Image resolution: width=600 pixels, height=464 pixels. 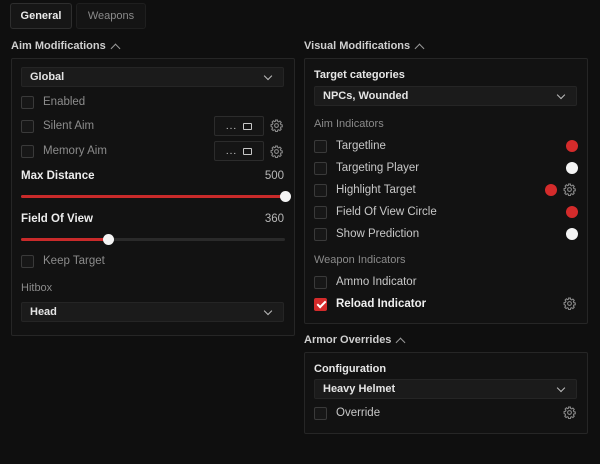 I want to click on targeting-player-row: Targeting Player, so click(x=366, y=168).